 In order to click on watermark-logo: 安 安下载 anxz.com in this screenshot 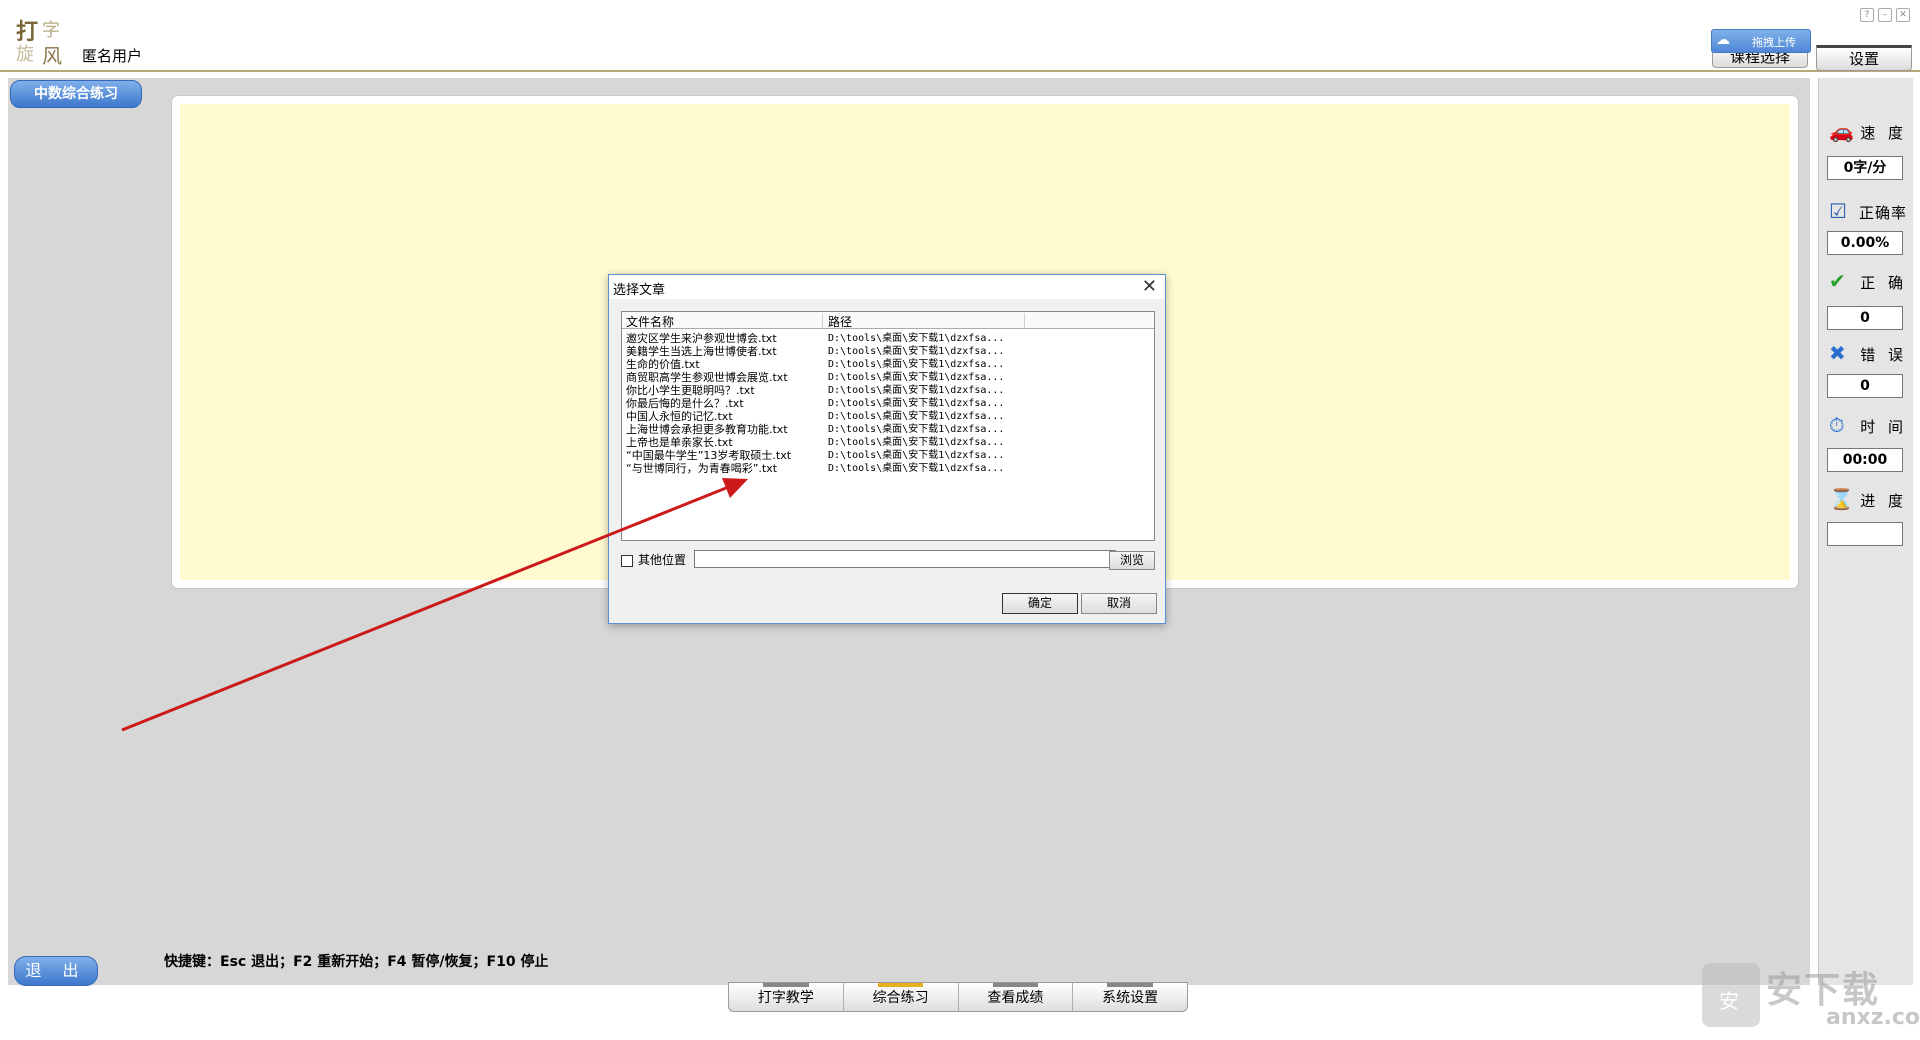, I will do `click(1810, 995)`.